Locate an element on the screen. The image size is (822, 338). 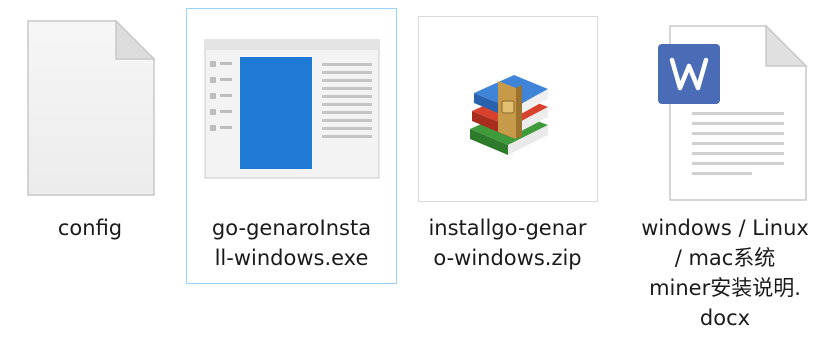
file-name-line: config is located at coordinates (90, 228).